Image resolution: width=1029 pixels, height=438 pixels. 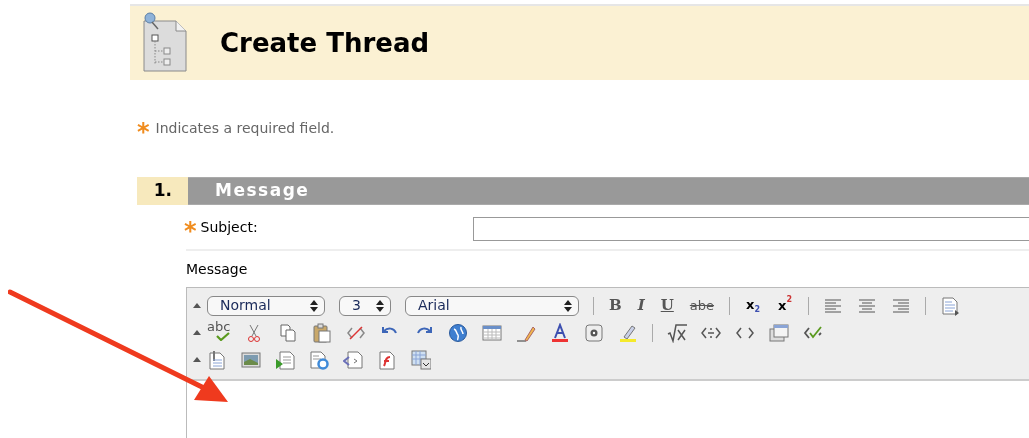 What do you see at coordinates (751, 229) in the screenshot?
I see `subject-field` at bounding box center [751, 229].